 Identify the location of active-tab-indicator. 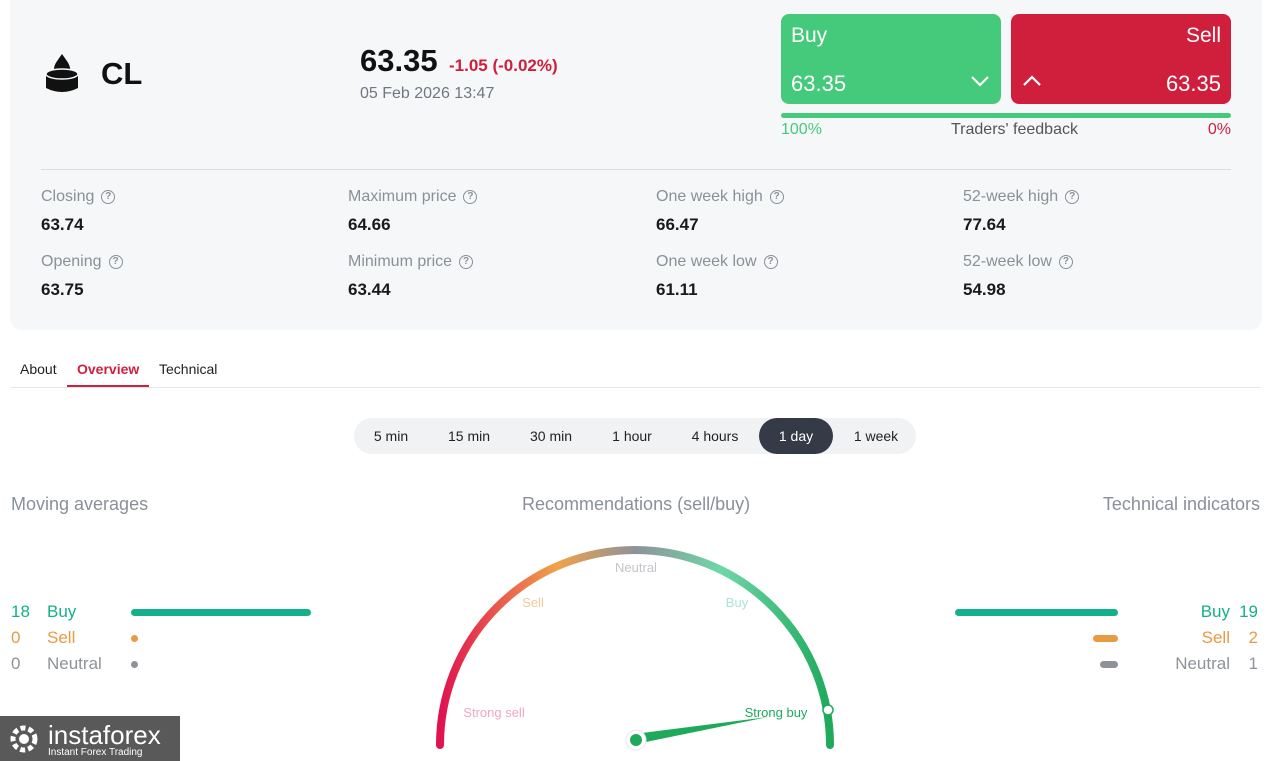
(108, 386).